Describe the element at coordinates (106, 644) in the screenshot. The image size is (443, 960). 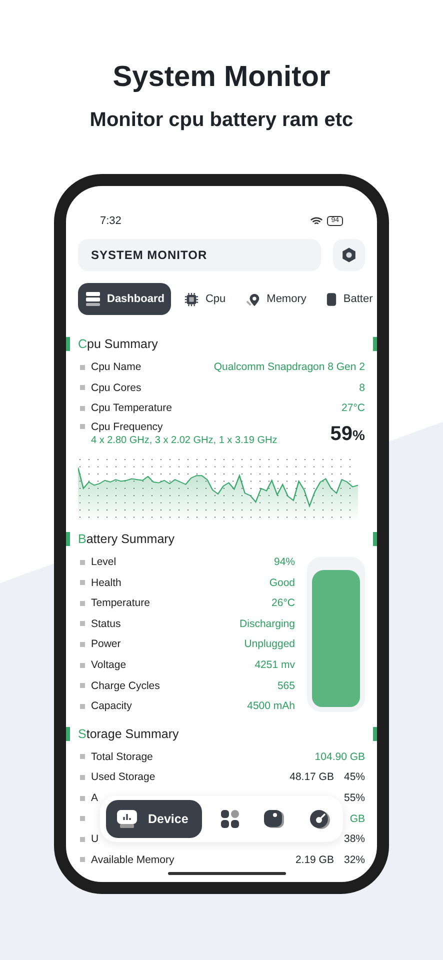
I see `row-label: Power` at that location.